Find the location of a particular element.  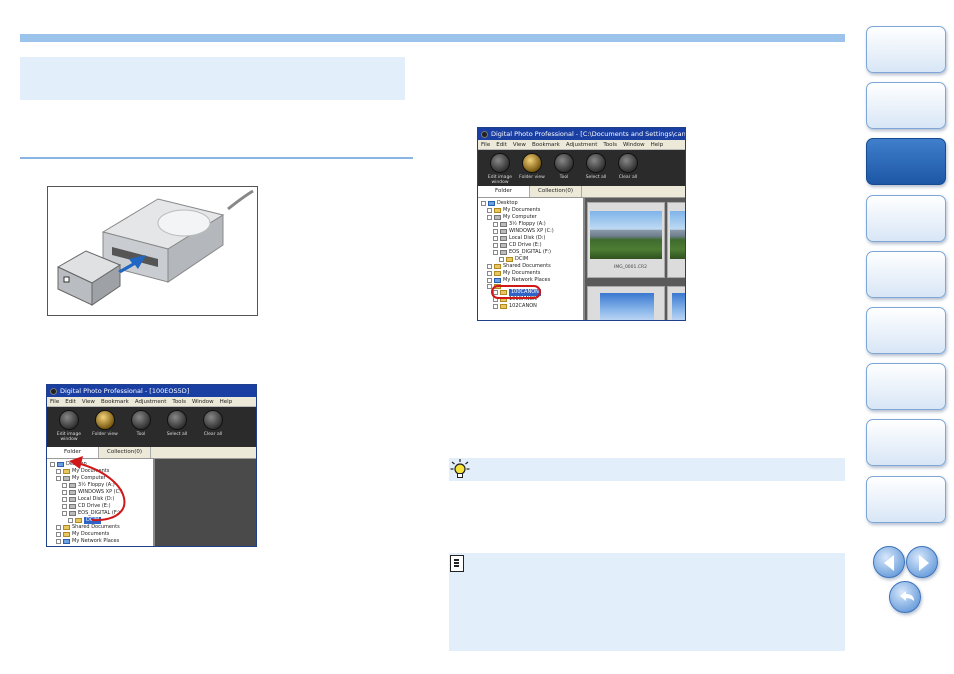

right-clear-all-button: Clear all is located at coordinates (628, 166).